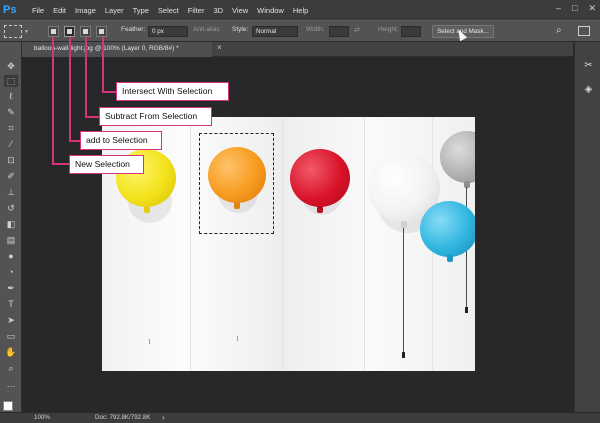 Image resolution: width=600 pixels, height=423 pixels. What do you see at coordinates (11, 192) in the screenshot?
I see `stamp-icon: ⊥` at bounding box center [11, 192].